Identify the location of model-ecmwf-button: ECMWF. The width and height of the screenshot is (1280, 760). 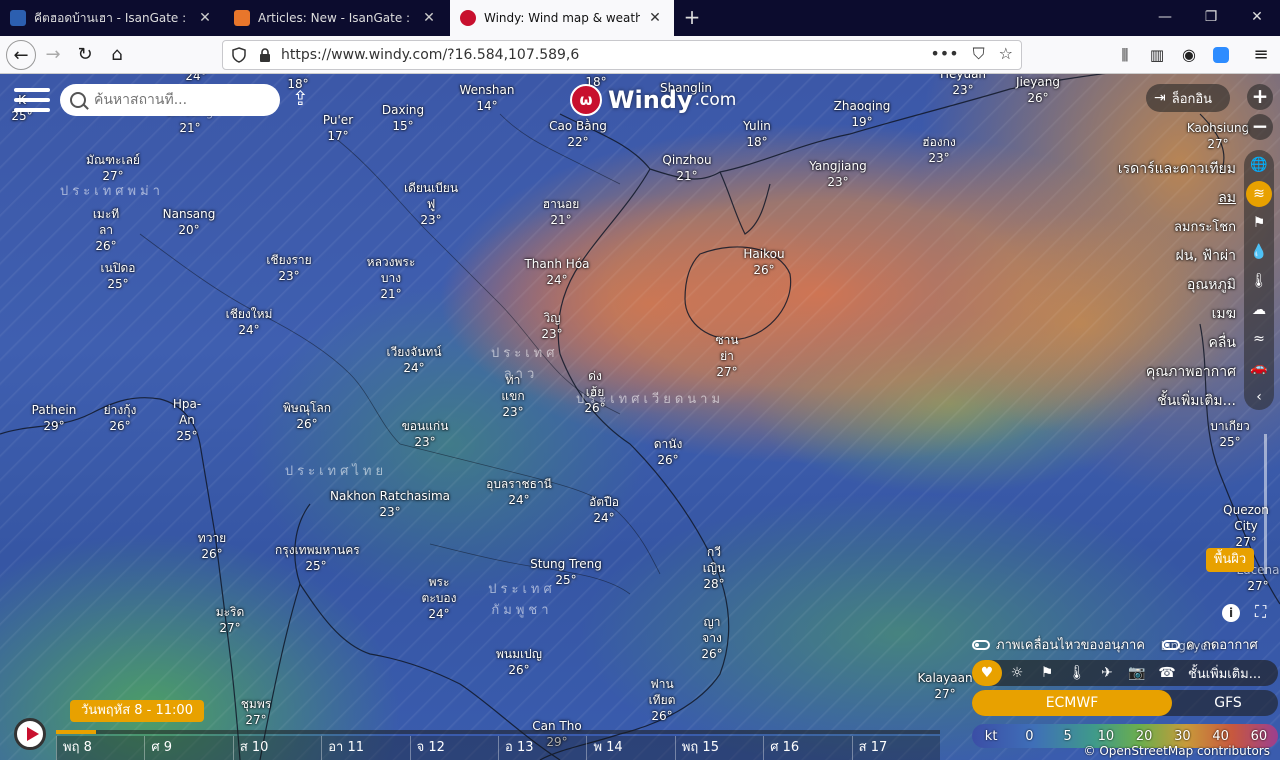
(1072, 703).